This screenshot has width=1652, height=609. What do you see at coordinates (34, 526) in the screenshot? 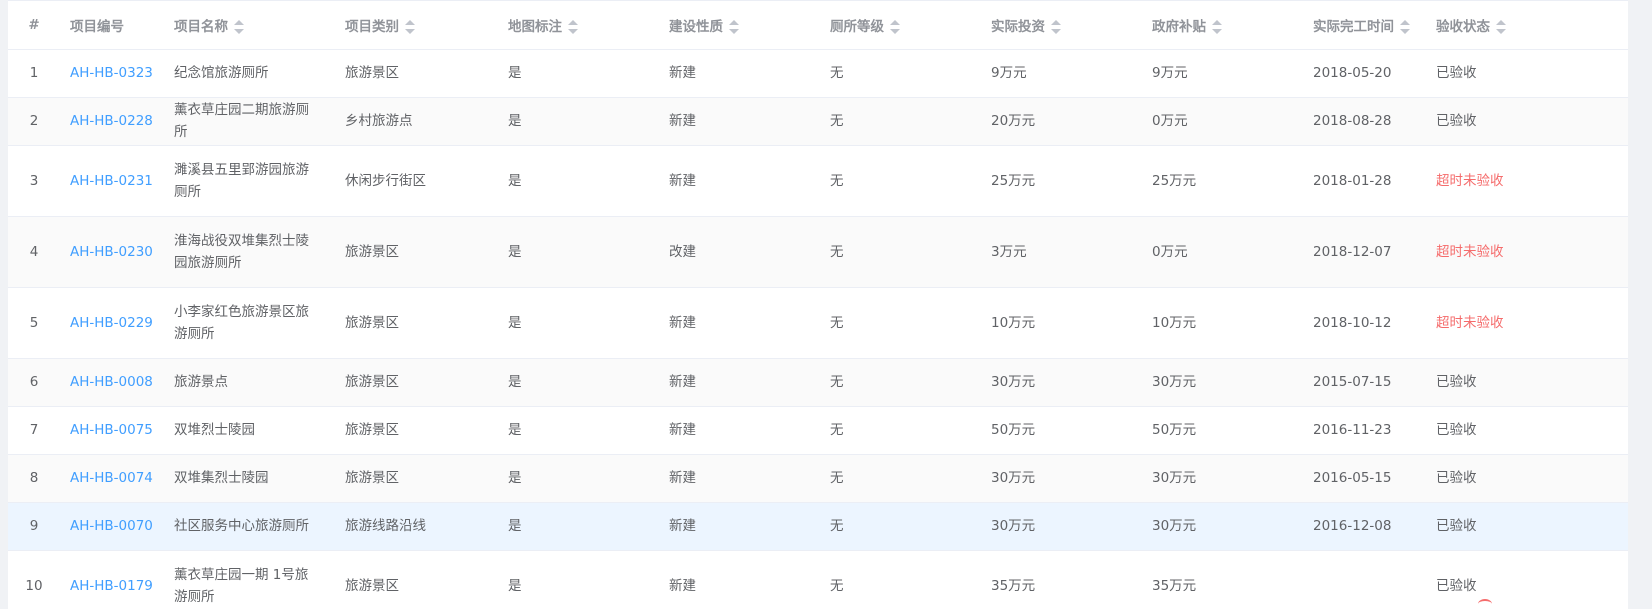
I see `row-index: 9` at bounding box center [34, 526].